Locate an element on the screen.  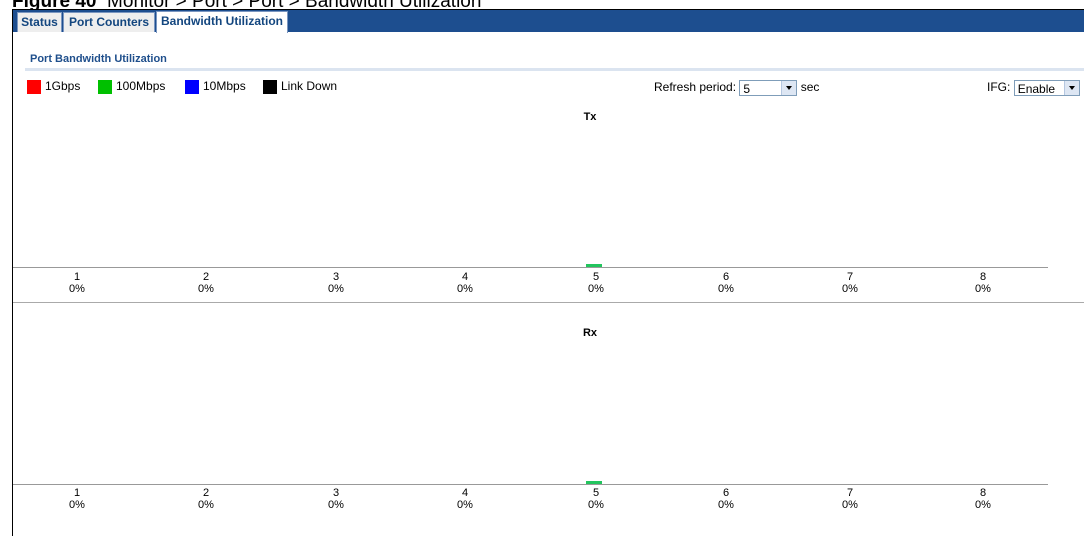
rx-port-6: 6 0% is located at coordinates (726, 499).